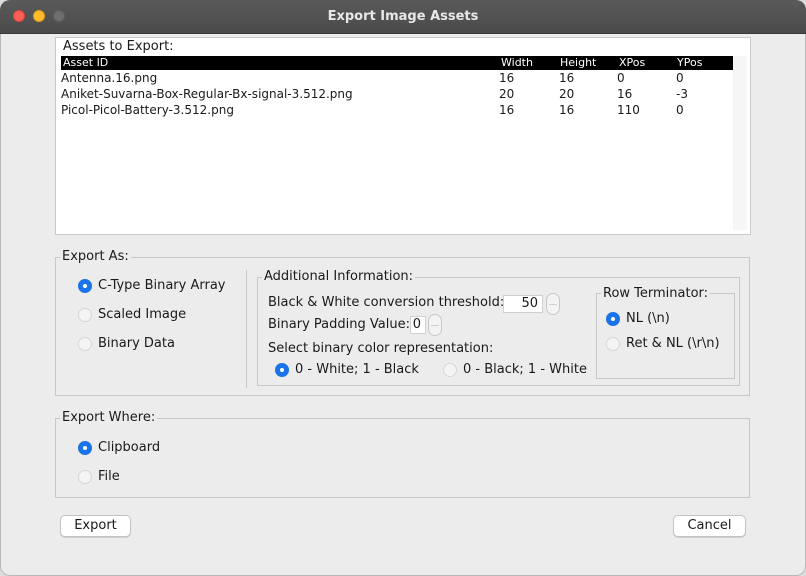 Image resolution: width=806 pixels, height=576 pixels. Describe the element at coordinates (142, 314) in the screenshot. I see `radio-label: Scaled Image` at that location.